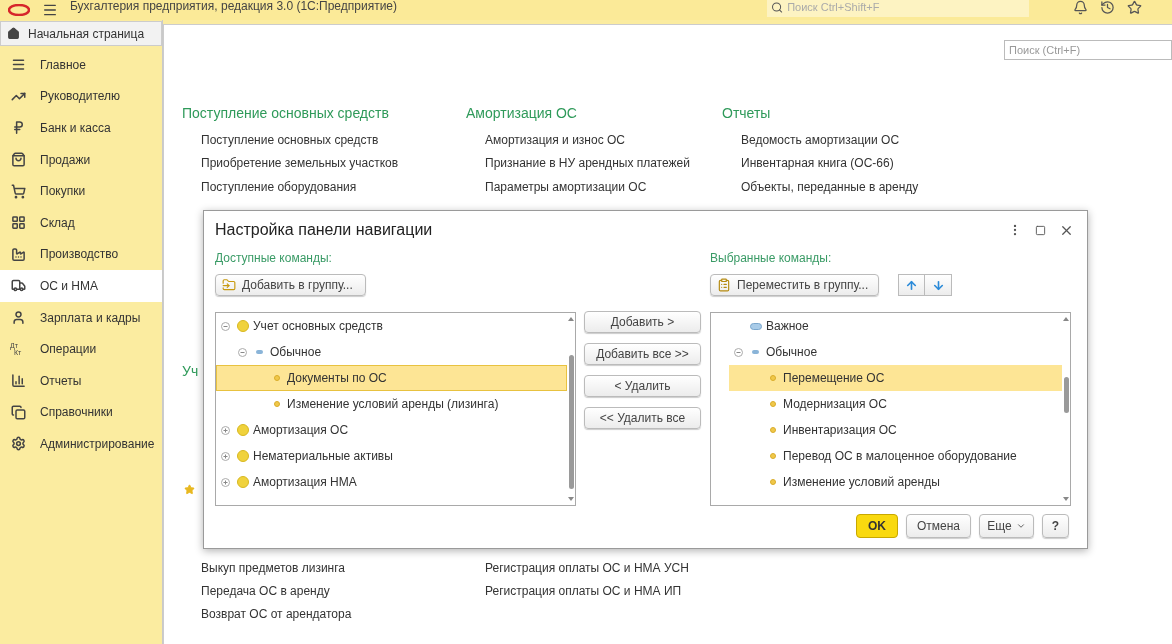 This screenshot has height=644, width=1172. What do you see at coordinates (895, 326) in the screenshot?
I see `tree-row: Важное` at bounding box center [895, 326].